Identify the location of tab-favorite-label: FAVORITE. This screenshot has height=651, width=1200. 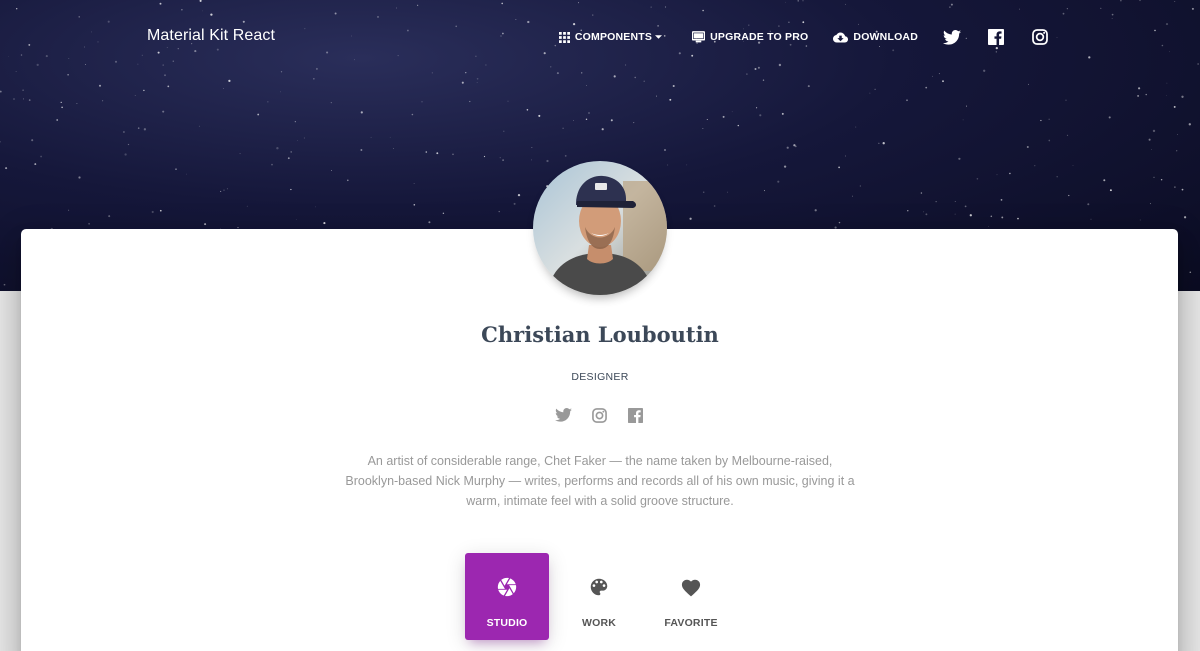
(691, 623).